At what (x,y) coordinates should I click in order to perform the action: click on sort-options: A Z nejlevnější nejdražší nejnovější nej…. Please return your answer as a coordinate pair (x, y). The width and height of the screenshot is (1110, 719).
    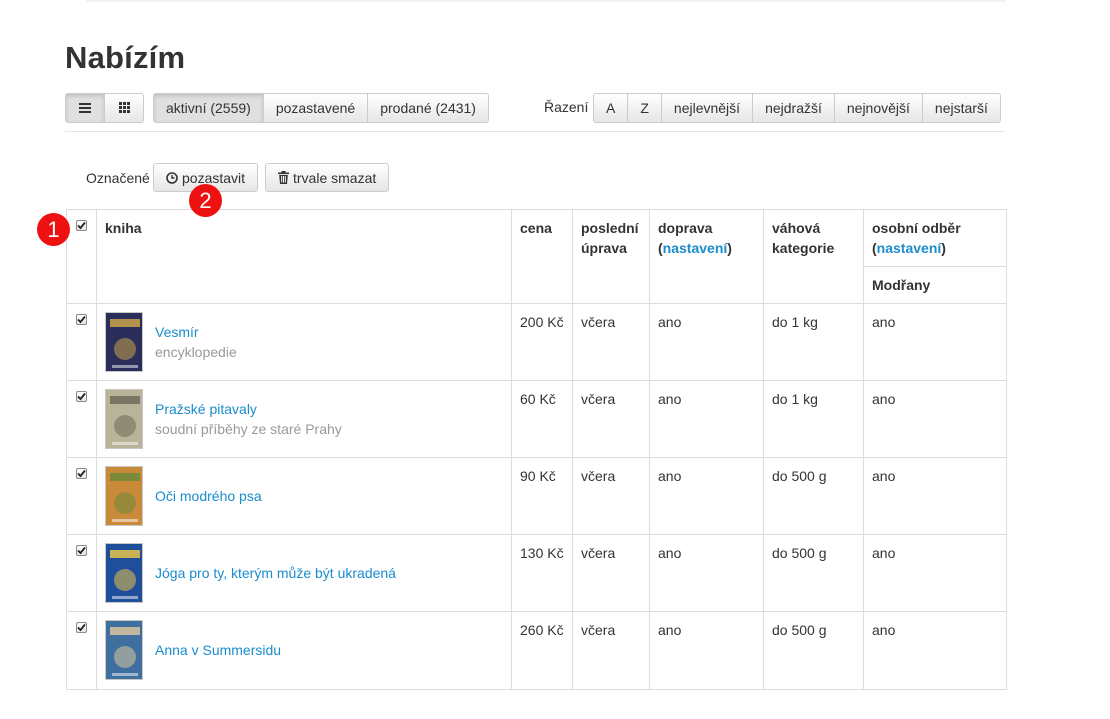
    Looking at the image, I should click on (797, 108).